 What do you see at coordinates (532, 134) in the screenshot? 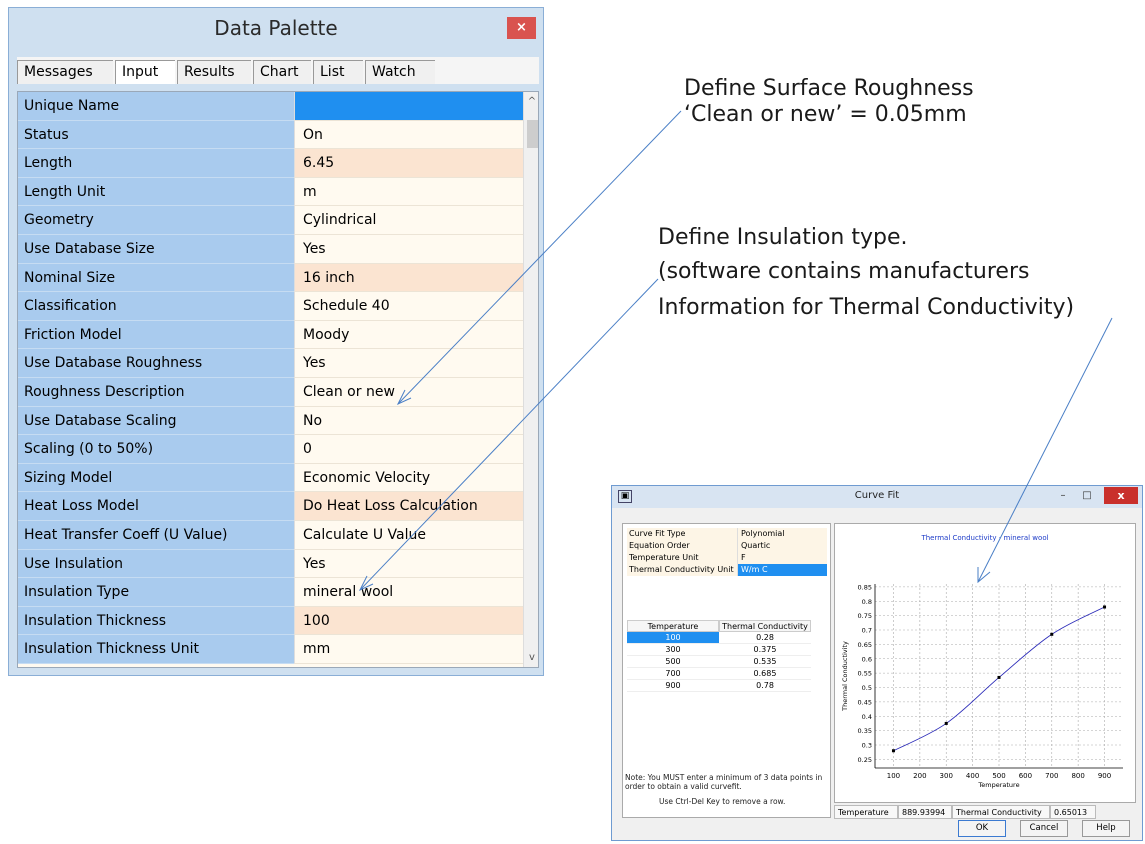
I see `scrollbar-thumb` at bounding box center [532, 134].